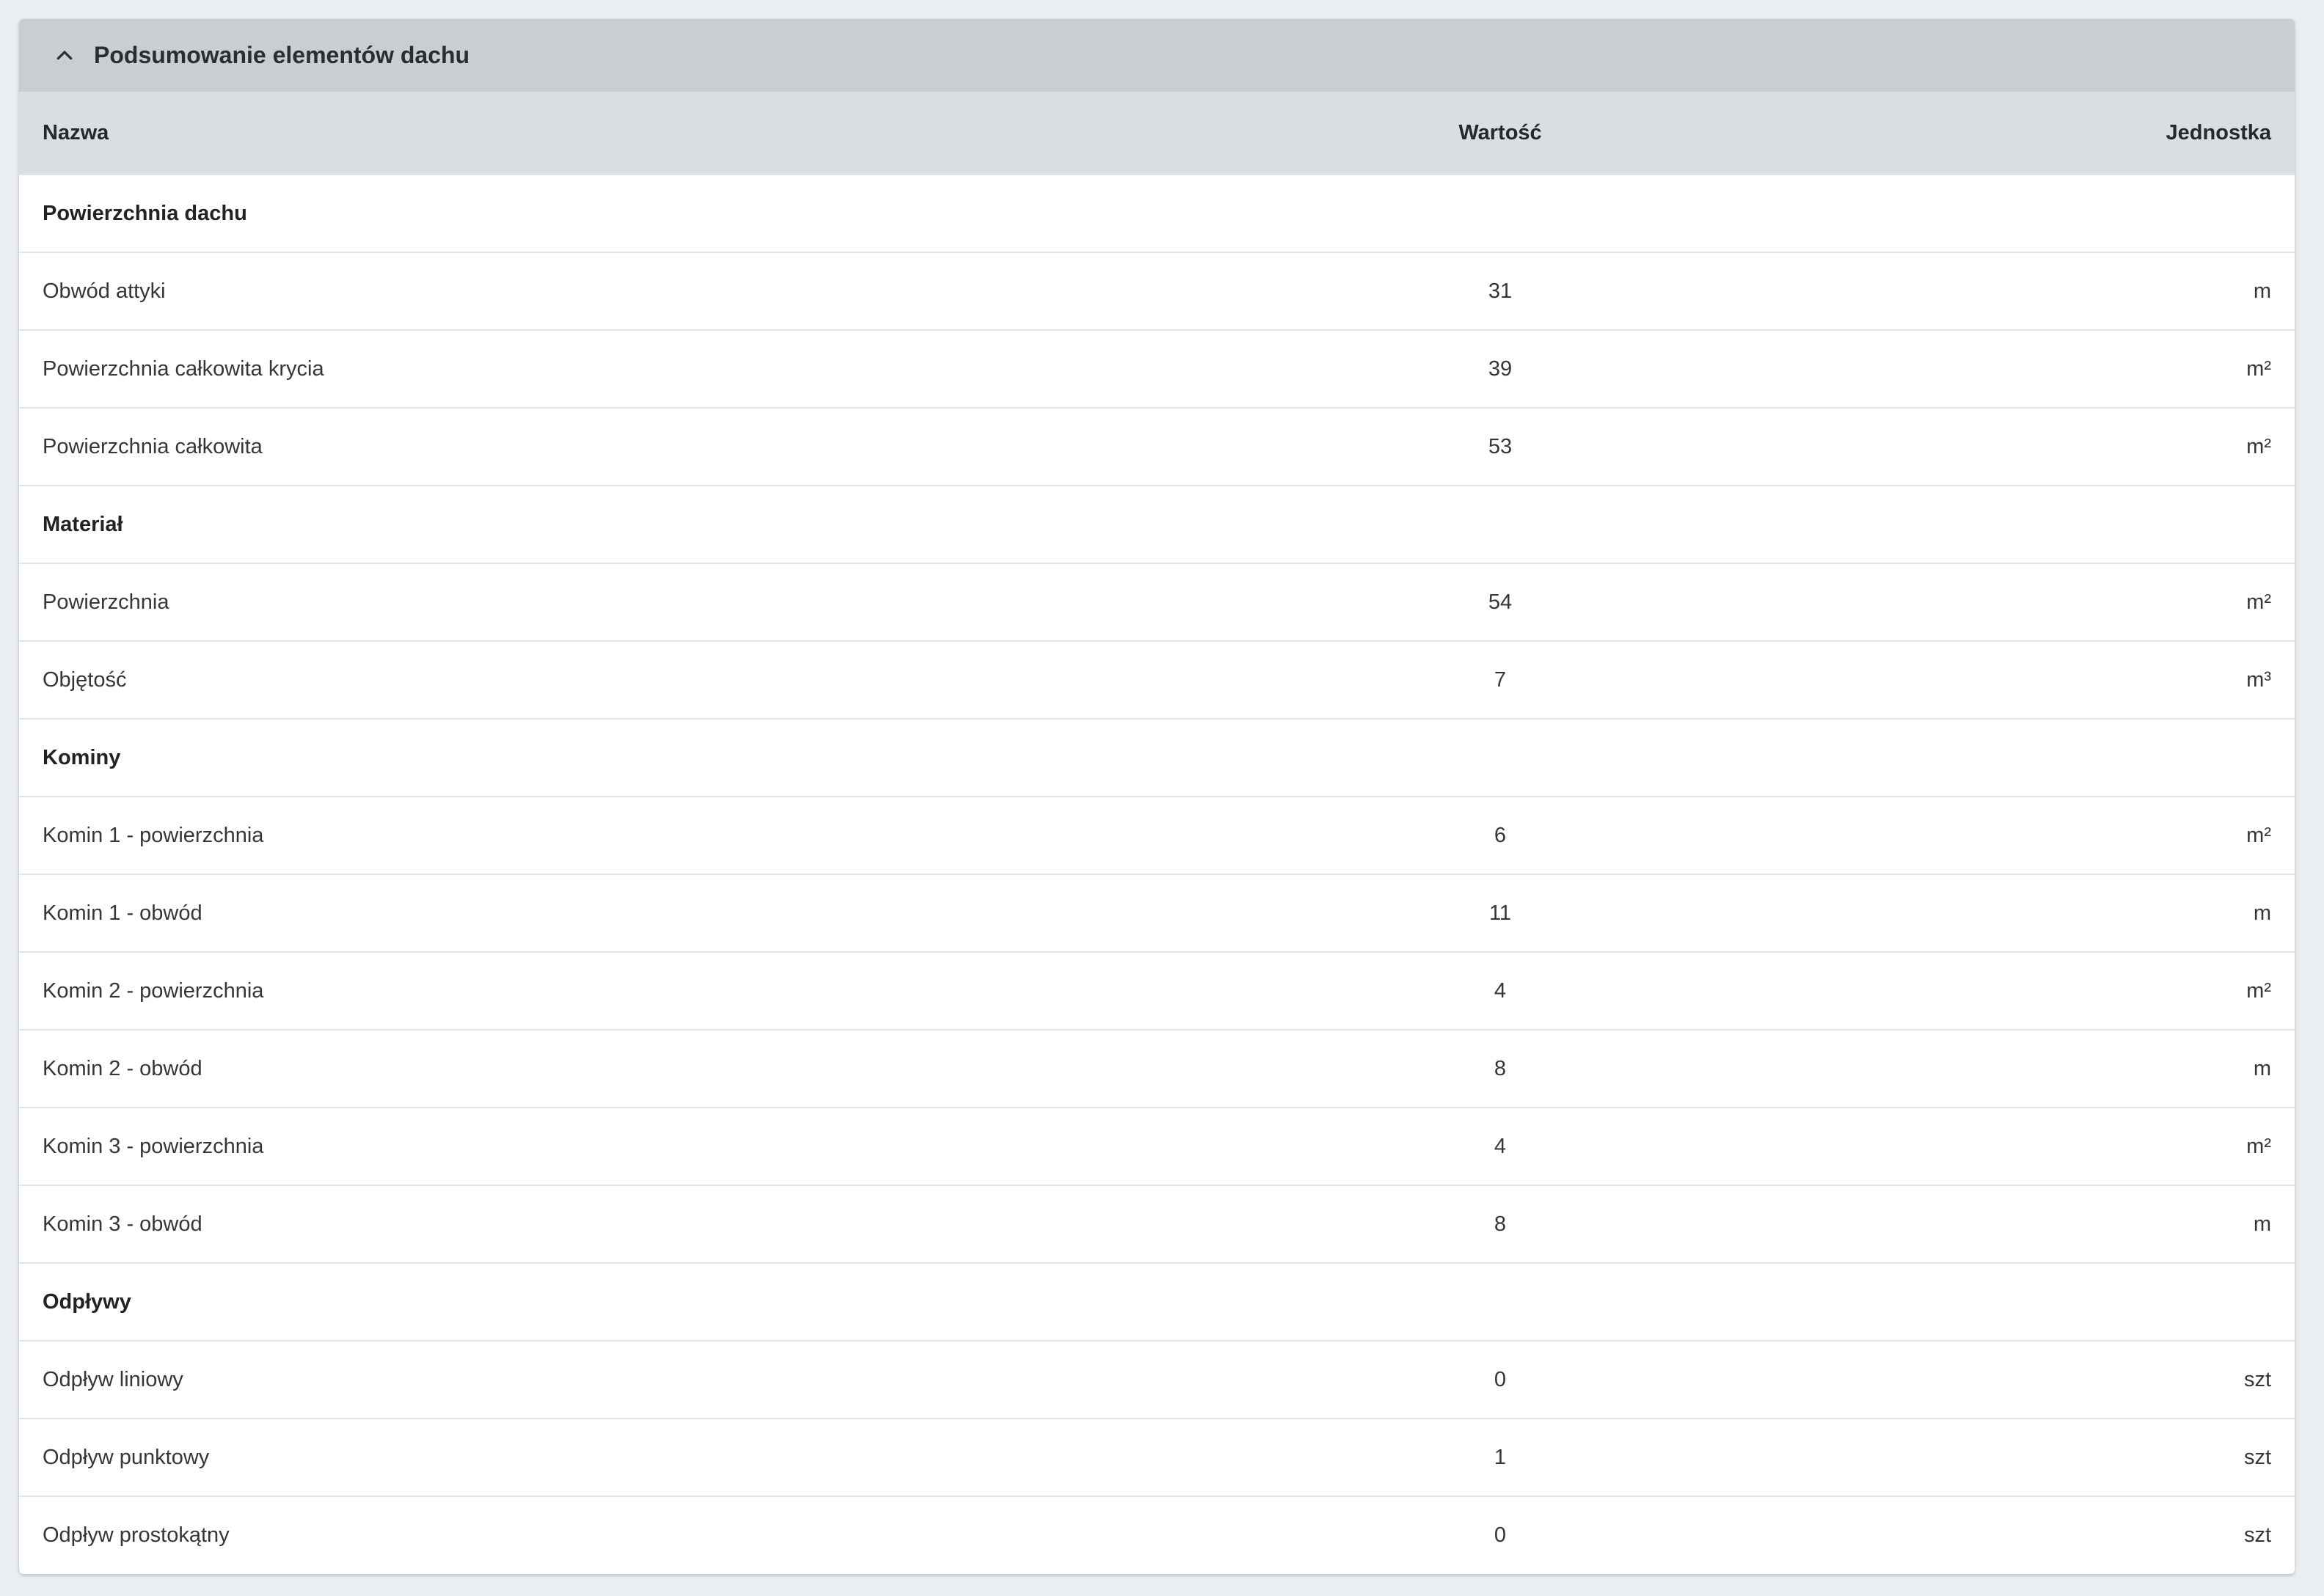 The width and height of the screenshot is (2324, 1596). I want to click on row-name: Komin 2 - obwód, so click(595, 1068).